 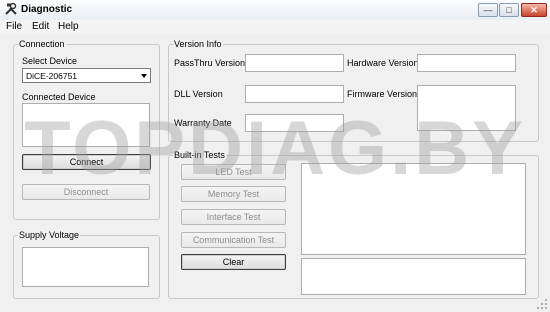 What do you see at coordinates (294, 63) in the screenshot?
I see `passthru-version-field` at bounding box center [294, 63].